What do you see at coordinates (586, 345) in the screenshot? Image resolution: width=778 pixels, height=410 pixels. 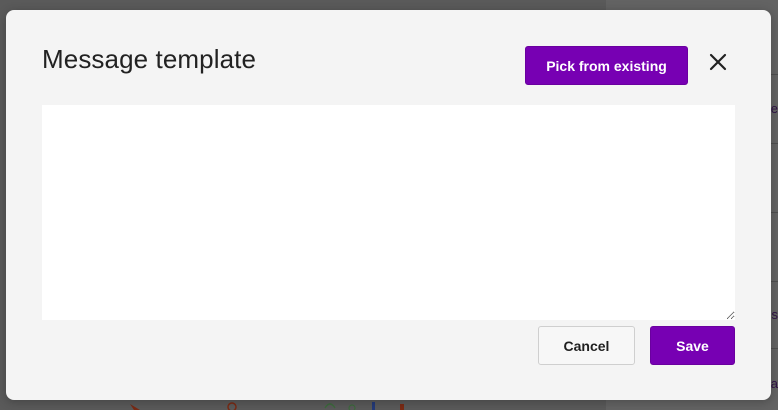 I see `cancel-button: Cancel` at bounding box center [586, 345].